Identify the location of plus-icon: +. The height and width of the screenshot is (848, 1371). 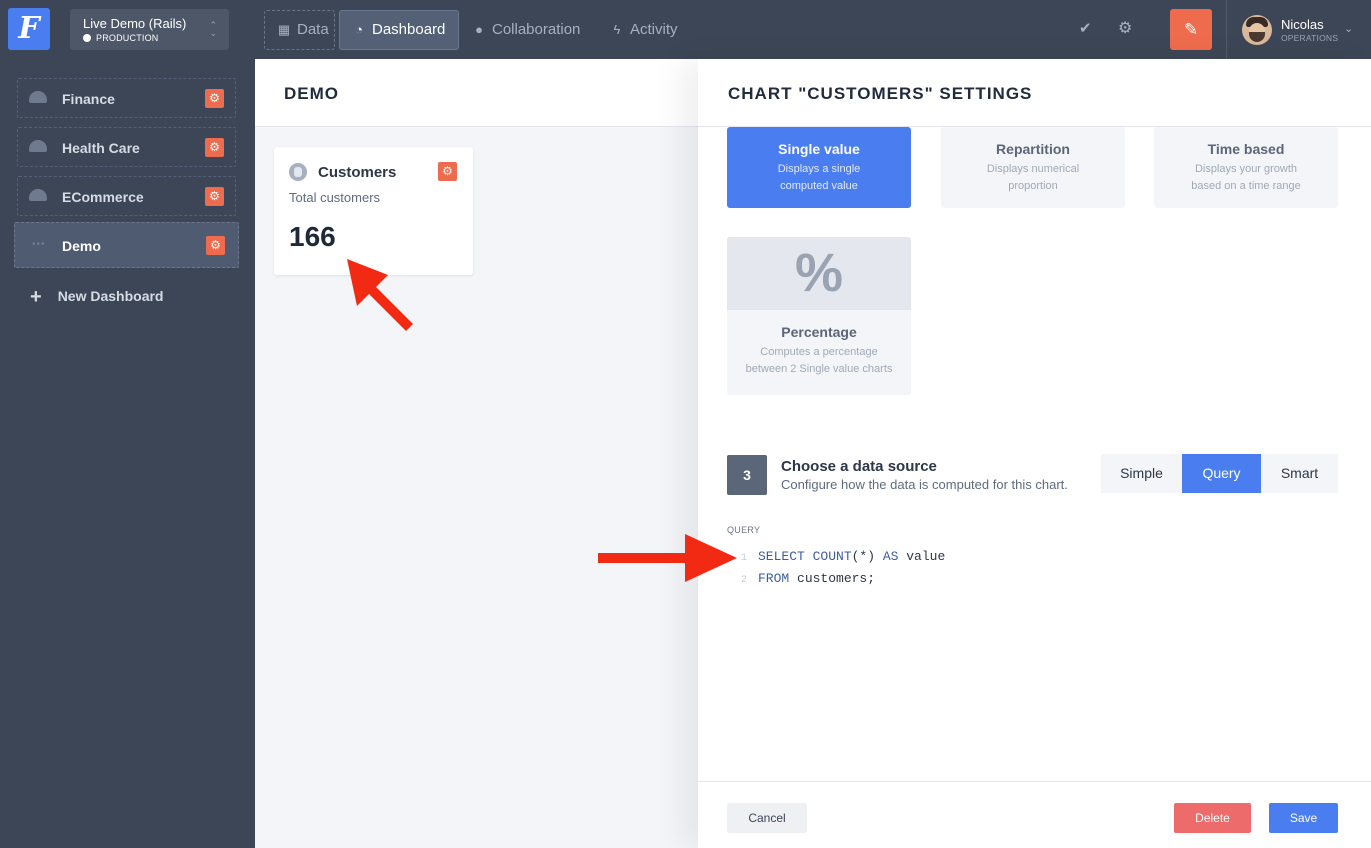
(36, 297).